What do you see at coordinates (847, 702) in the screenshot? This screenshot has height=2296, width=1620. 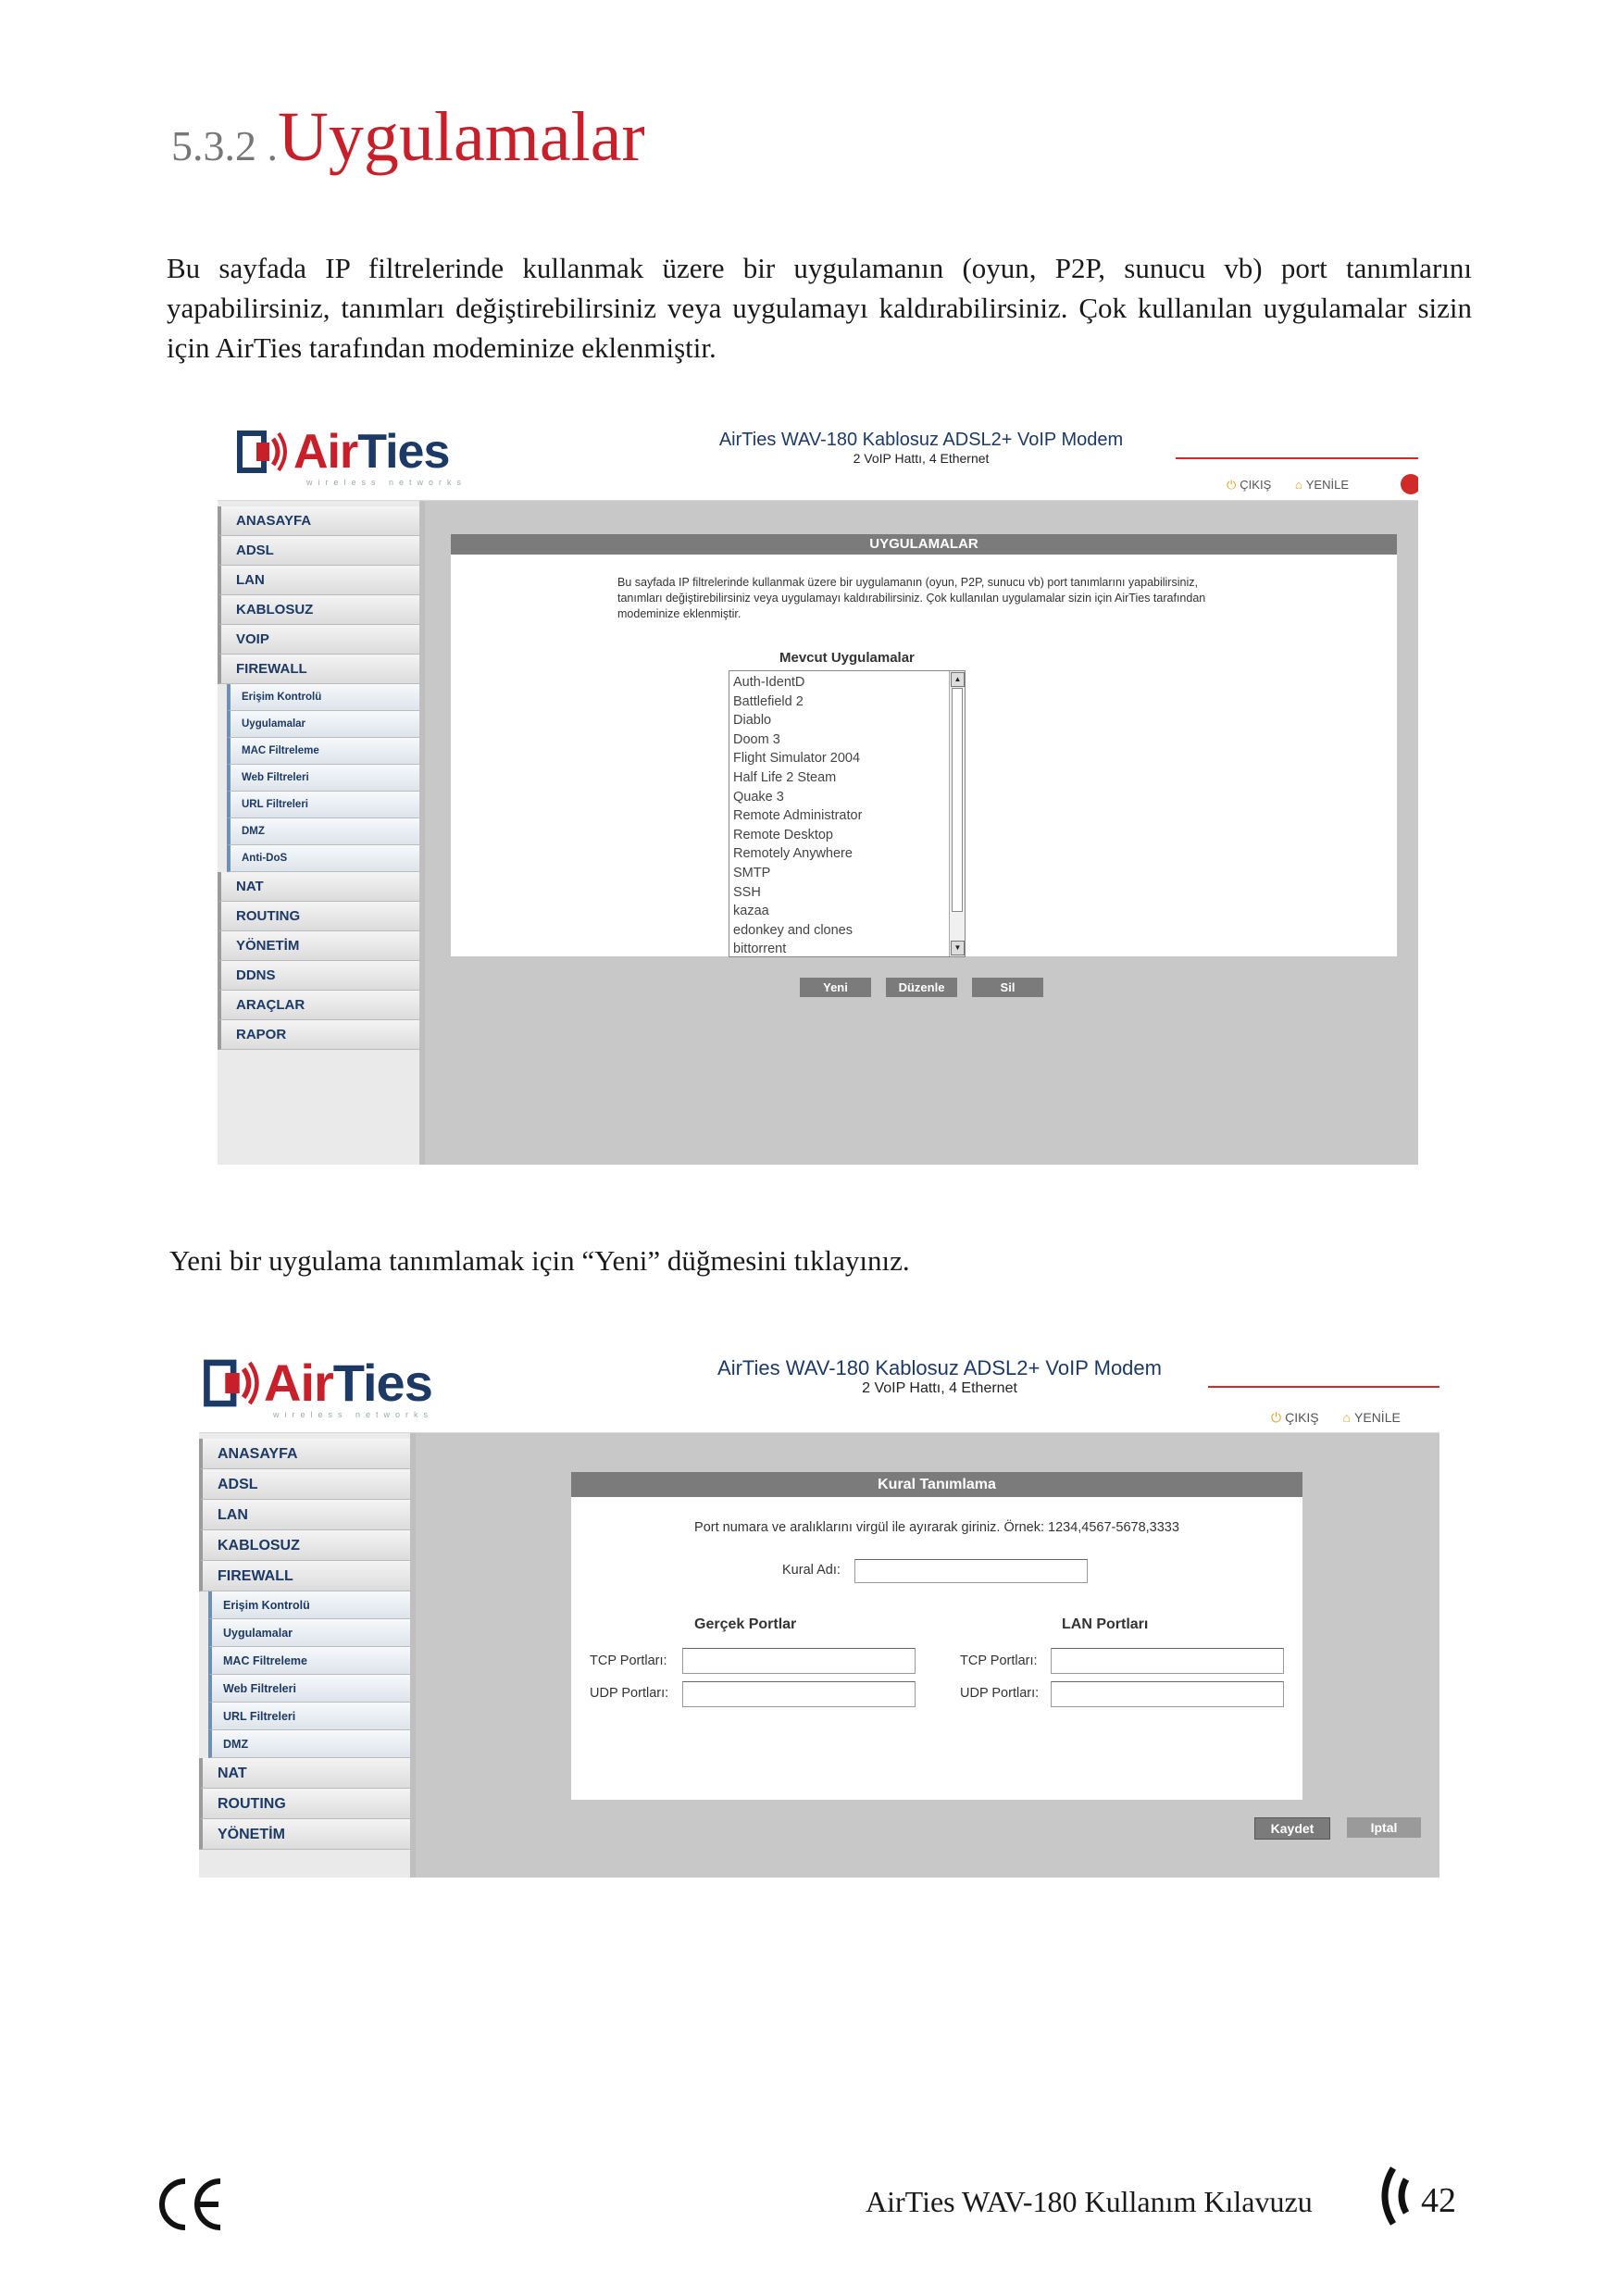 I see `list-item: Battlefield 2` at bounding box center [847, 702].